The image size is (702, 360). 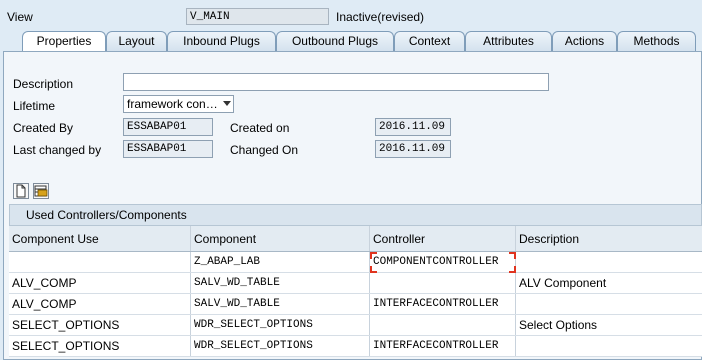 I want to click on created-on-value: 2016.11.09, so click(x=412, y=127).